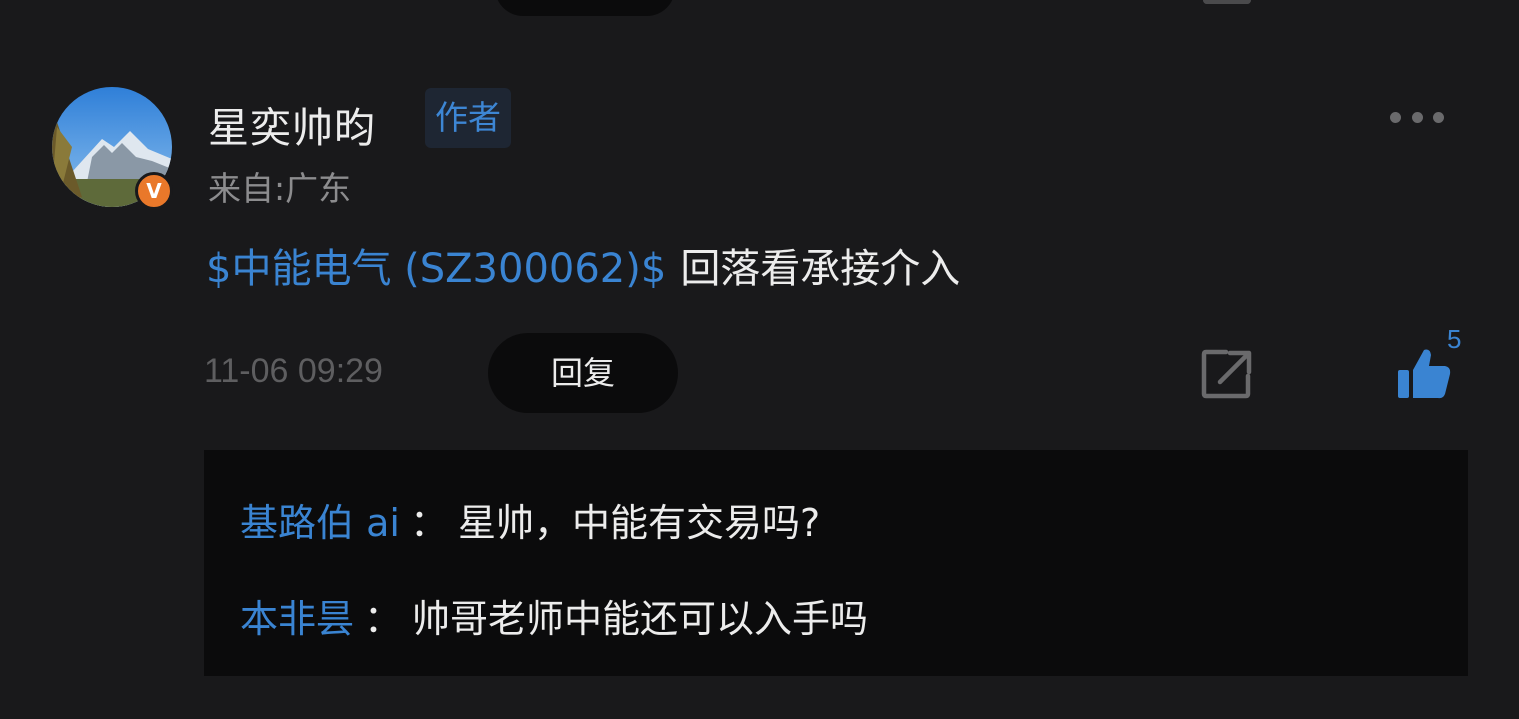 Image resolution: width=1519 pixels, height=719 pixels. What do you see at coordinates (436, 269) in the screenshot?
I see `stock-link: $中能电气 (SZ300062)$` at bounding box center [436, 269].